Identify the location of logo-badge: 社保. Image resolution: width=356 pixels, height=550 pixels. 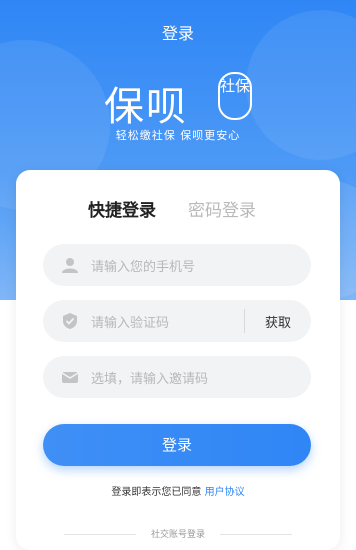
(235, 96).